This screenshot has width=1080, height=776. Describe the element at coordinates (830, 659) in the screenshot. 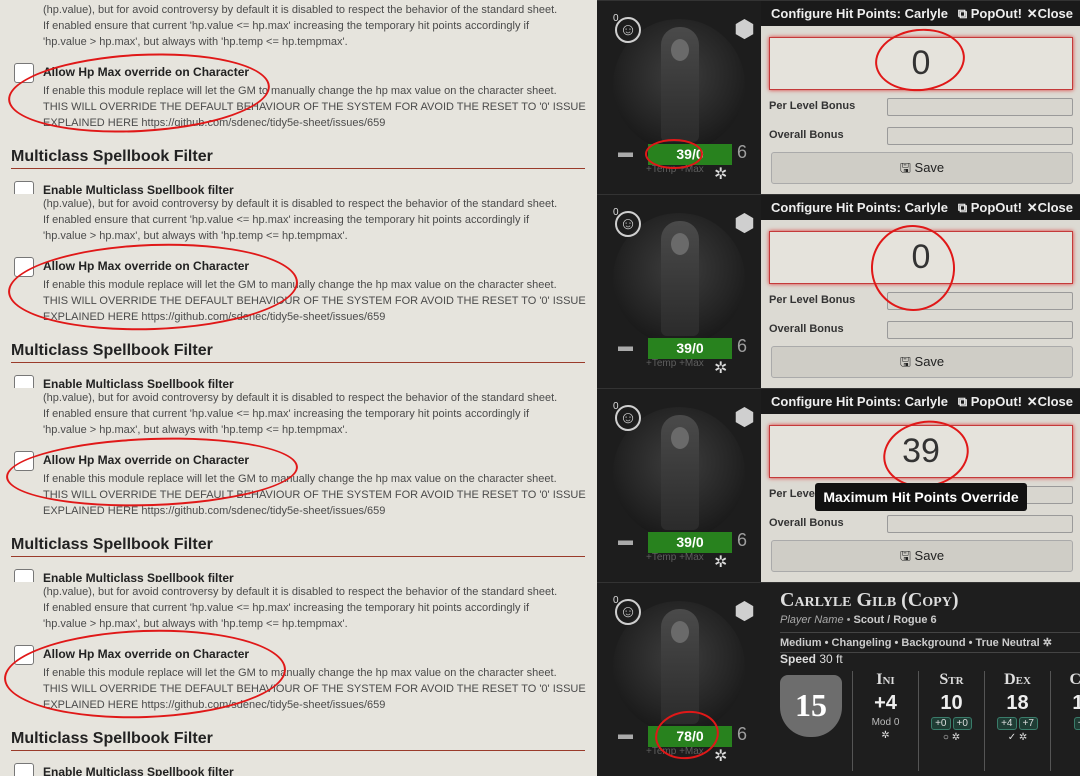

I see `speed-value: 30 ft` at that location.